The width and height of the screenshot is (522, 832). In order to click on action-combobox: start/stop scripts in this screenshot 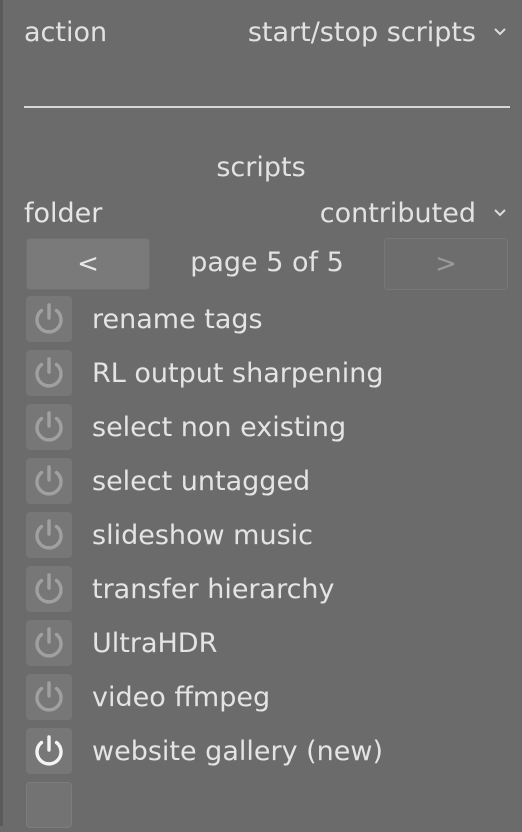, I will do `click(379, 32)`.